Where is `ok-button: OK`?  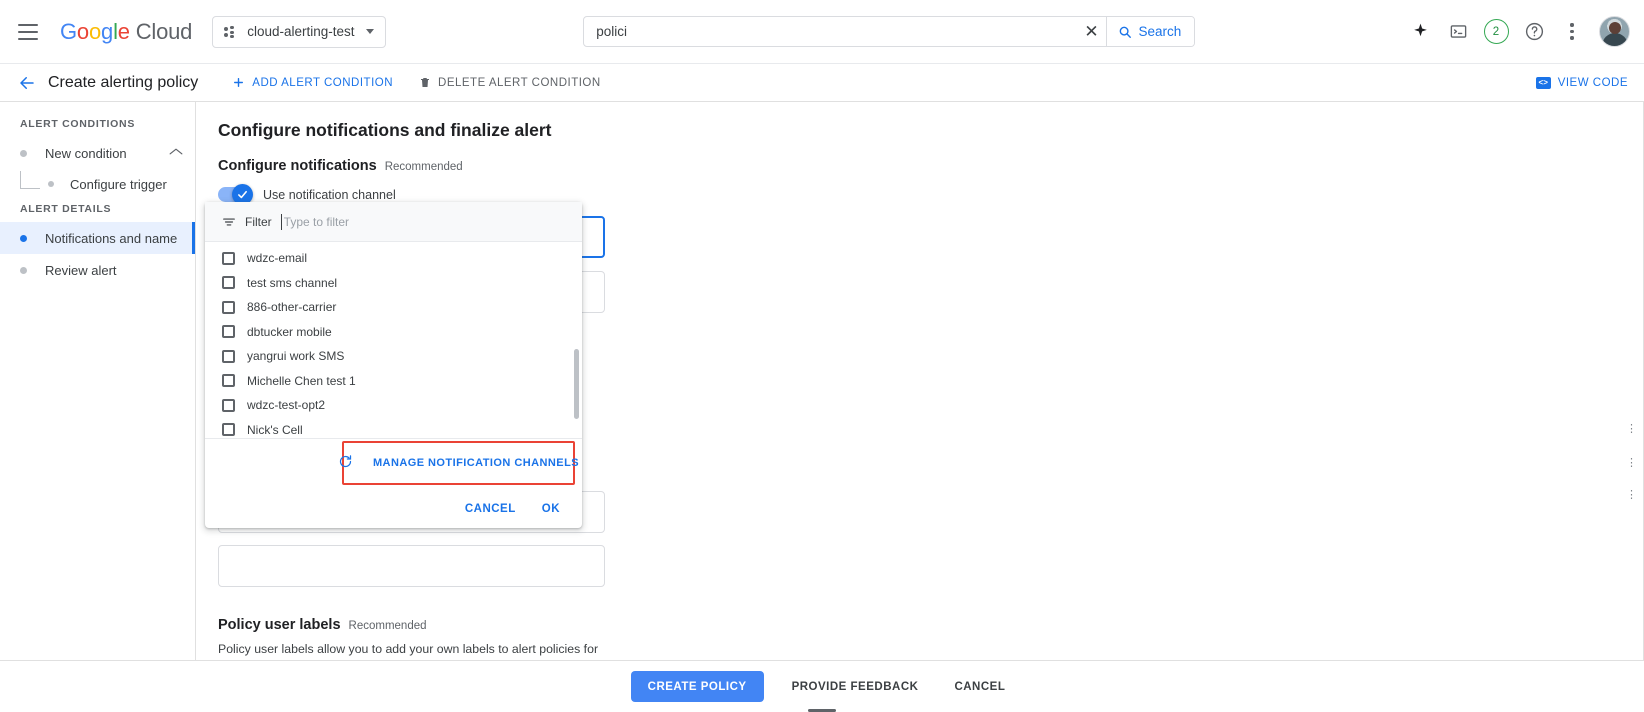 ok-button: OK is located at coordinates (551, 509).